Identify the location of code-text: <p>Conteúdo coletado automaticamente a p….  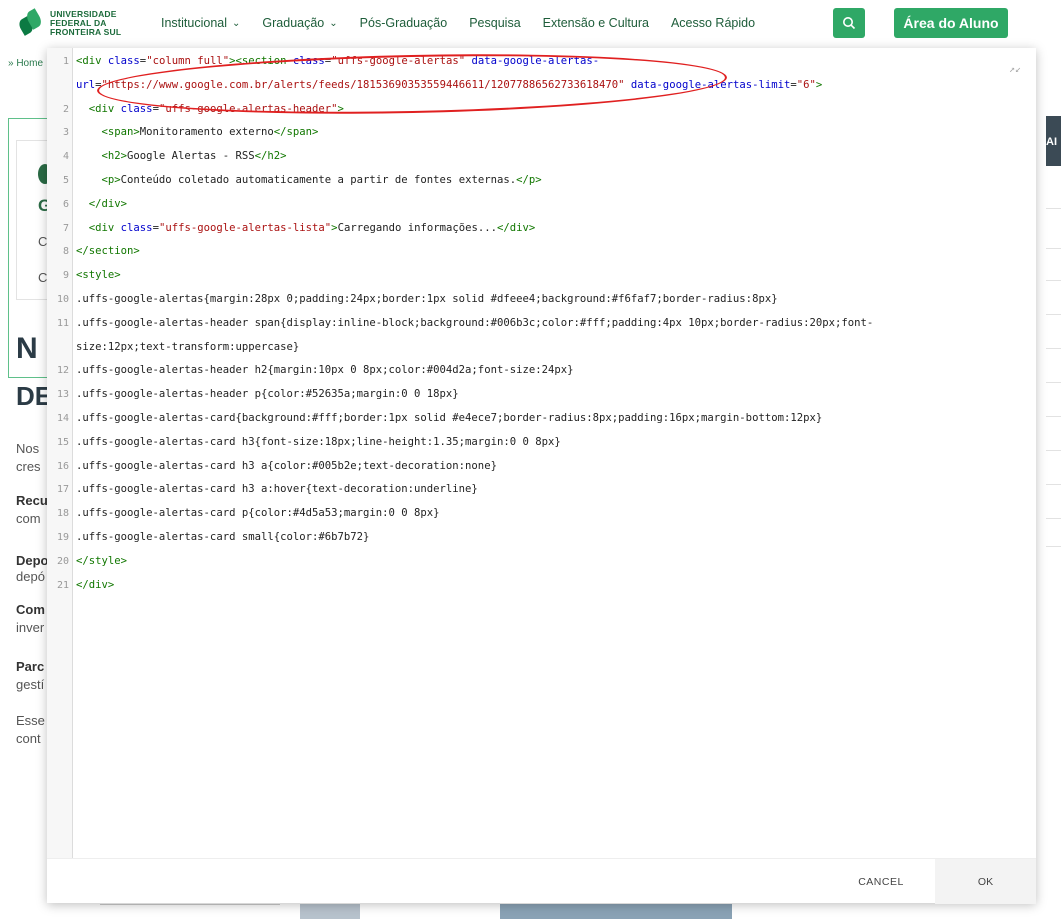
(321, 180).